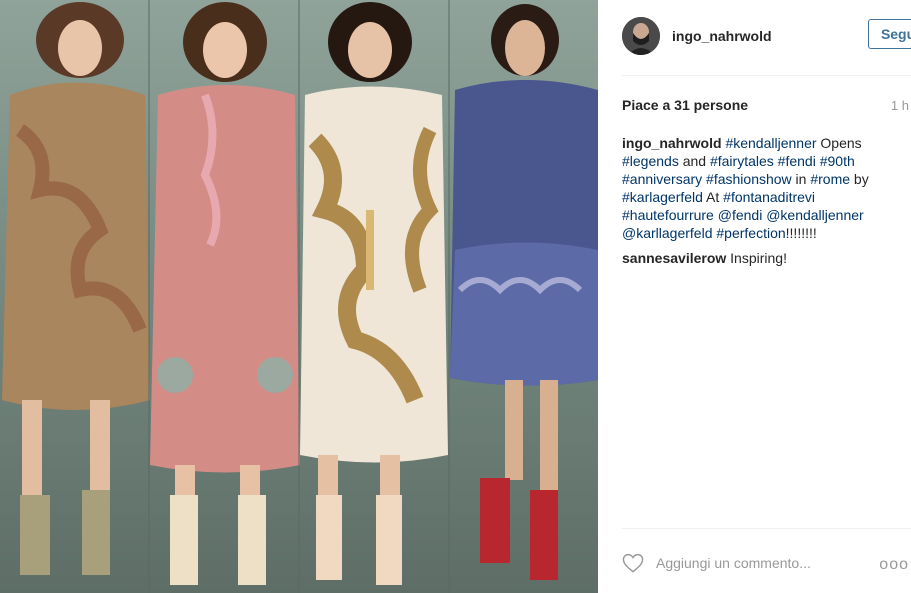  Describe the element at coordinates (837, 161) in the screenshot. I see `caption-hashtag-link: #90th` at that location.